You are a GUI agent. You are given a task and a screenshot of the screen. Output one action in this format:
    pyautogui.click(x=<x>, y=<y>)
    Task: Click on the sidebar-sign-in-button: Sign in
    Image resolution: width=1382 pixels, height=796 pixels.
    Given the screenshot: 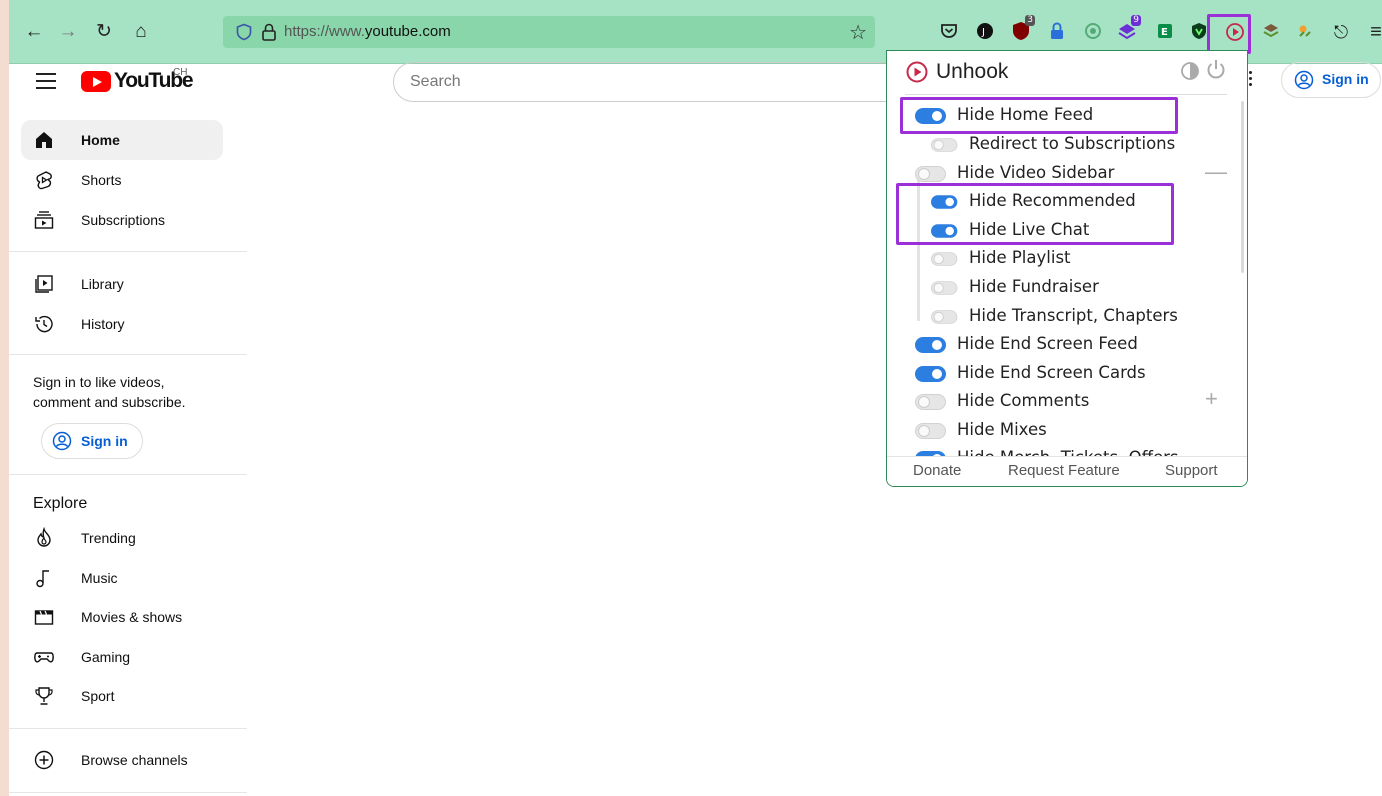 What is the action you would take?
    pyautogui.click(x=92, y=441)
    